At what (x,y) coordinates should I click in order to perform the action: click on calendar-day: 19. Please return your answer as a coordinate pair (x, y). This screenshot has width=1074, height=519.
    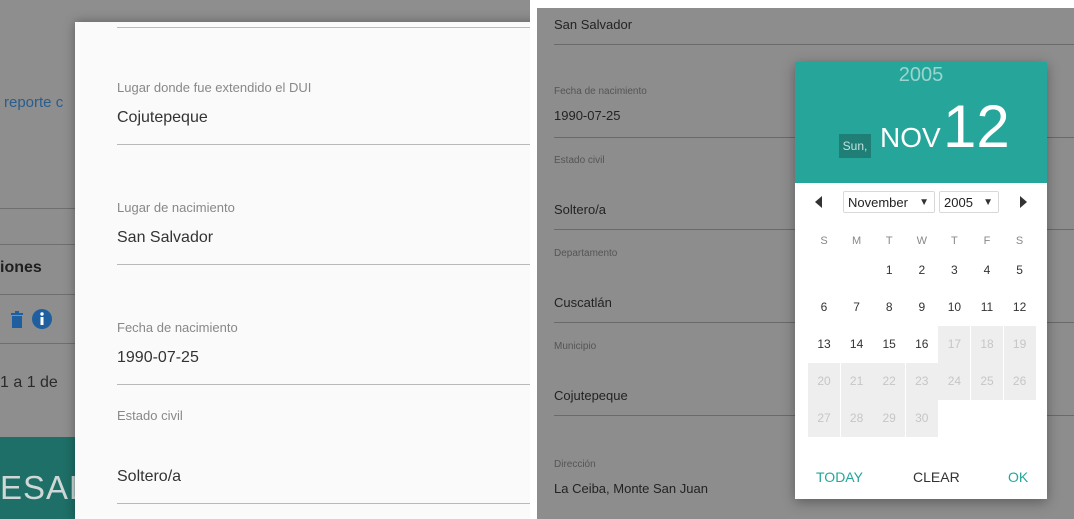
    Looking at the image, I should click on (1019, 344).